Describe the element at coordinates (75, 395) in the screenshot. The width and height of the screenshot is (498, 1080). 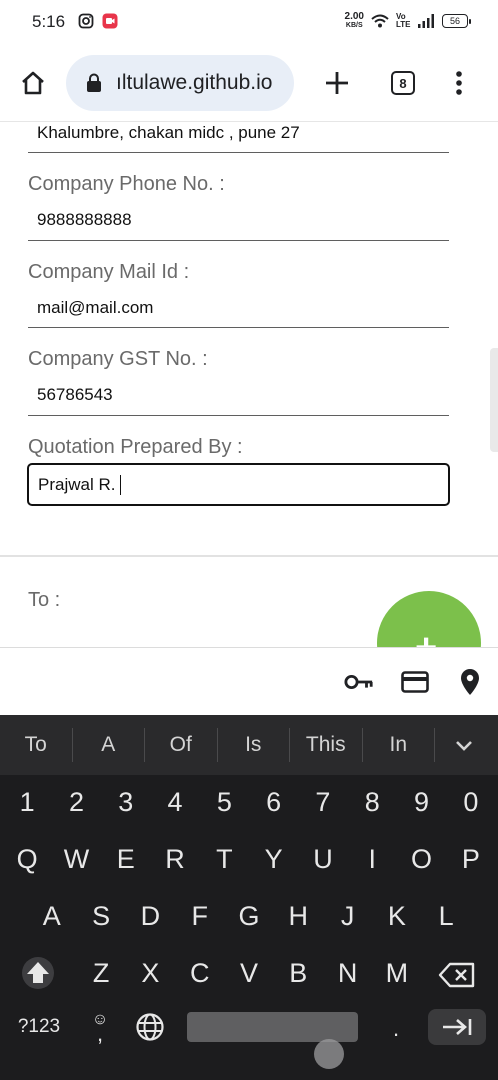
I see `gst-field: 56786543` at that location.